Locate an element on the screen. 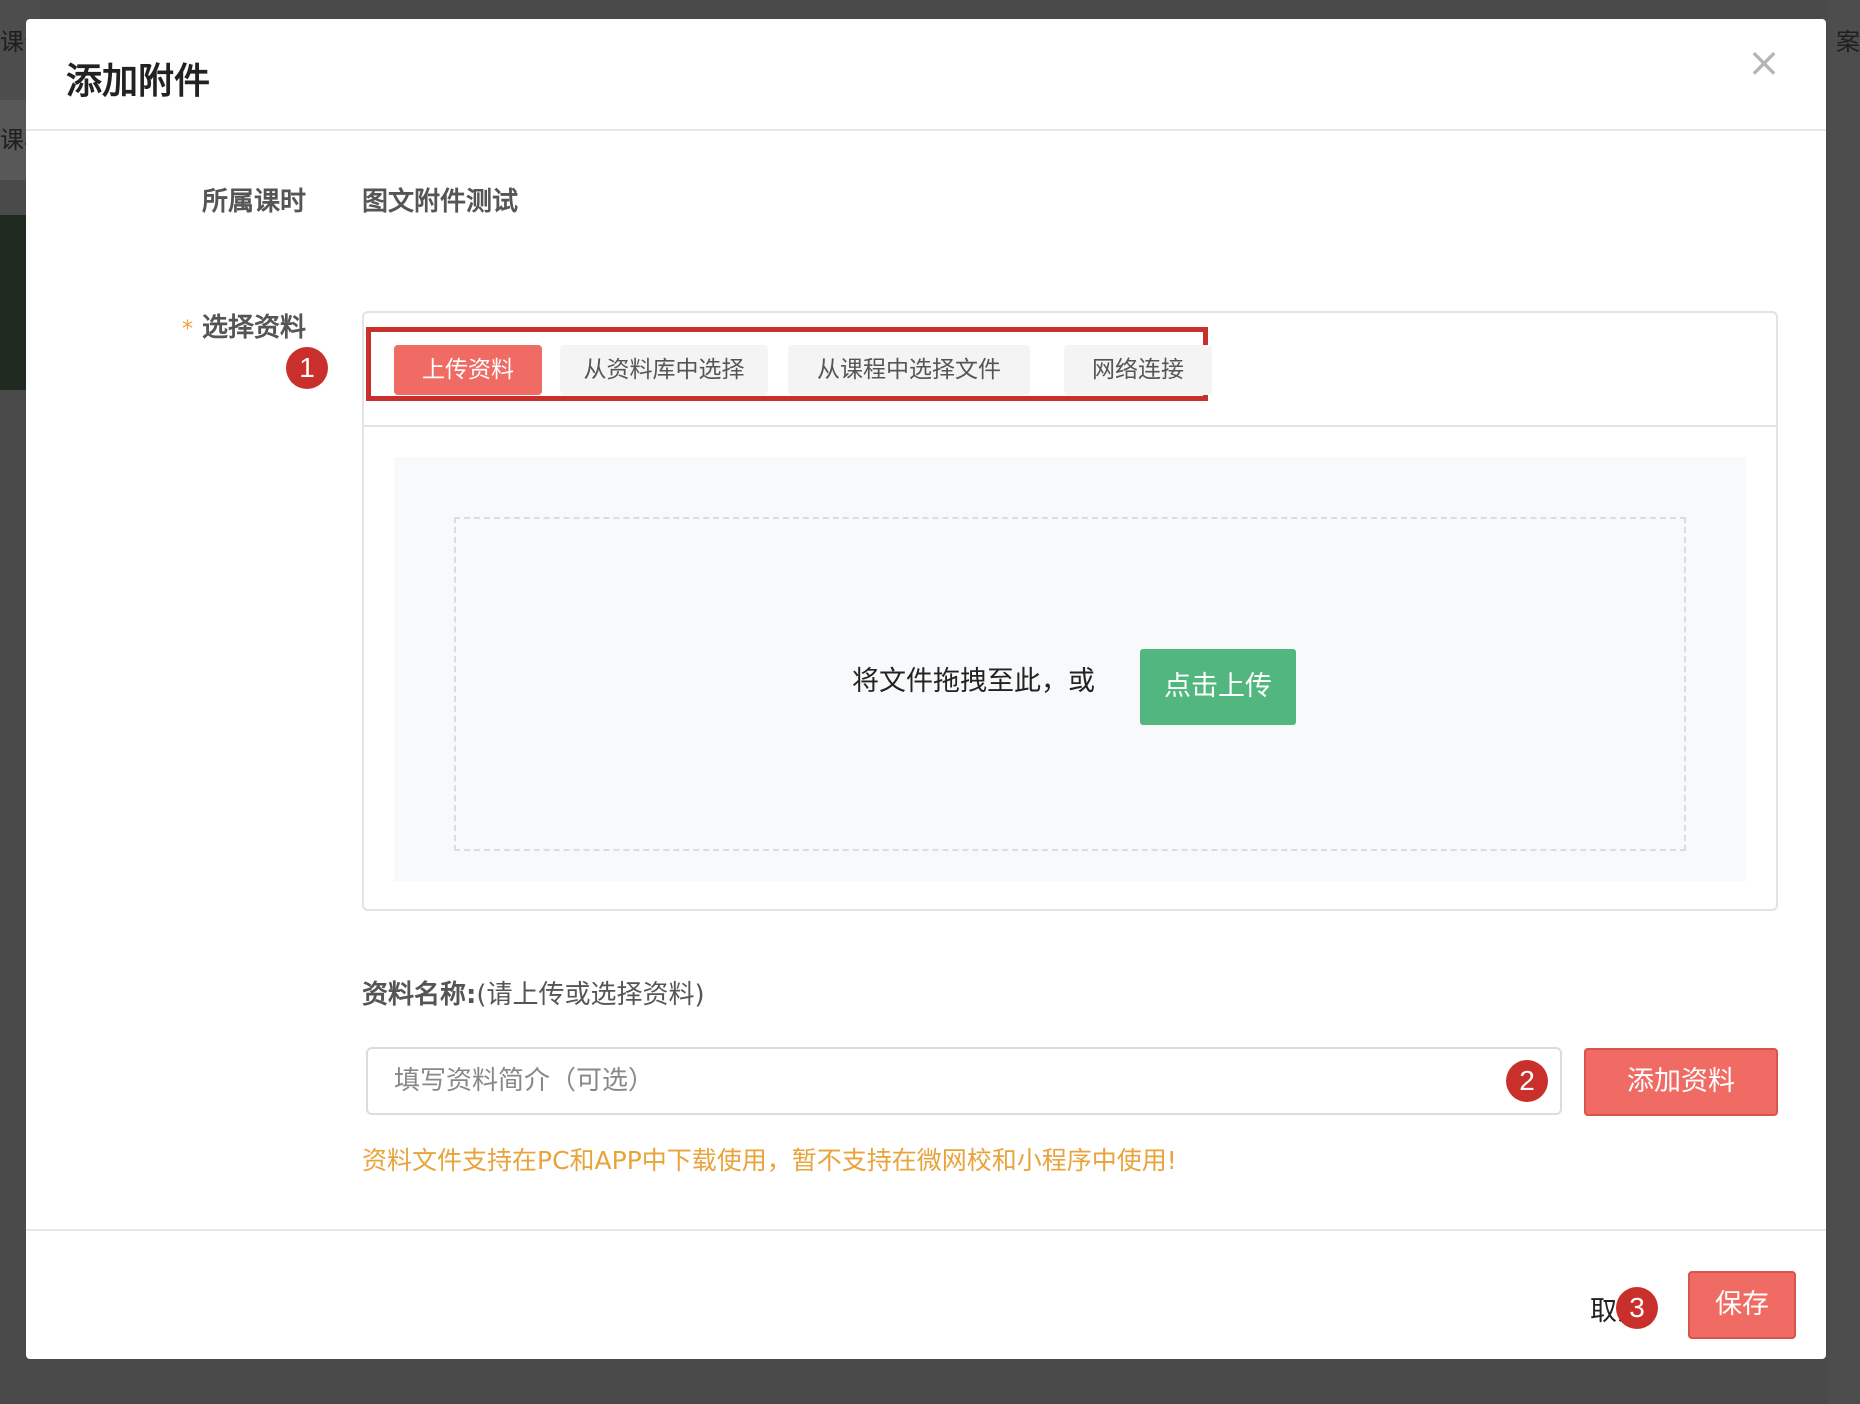  material-name-row: 资料名称:(请上传或选择资料) is located at coordinates (533, 992).